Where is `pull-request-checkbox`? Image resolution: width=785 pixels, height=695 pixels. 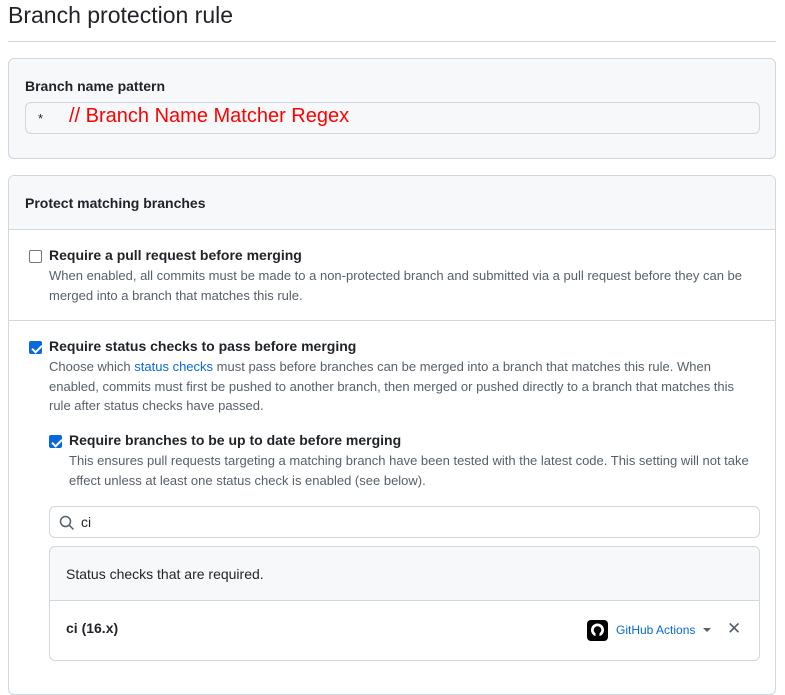
pull-request-checkbox is located at coordinates (35, 256).